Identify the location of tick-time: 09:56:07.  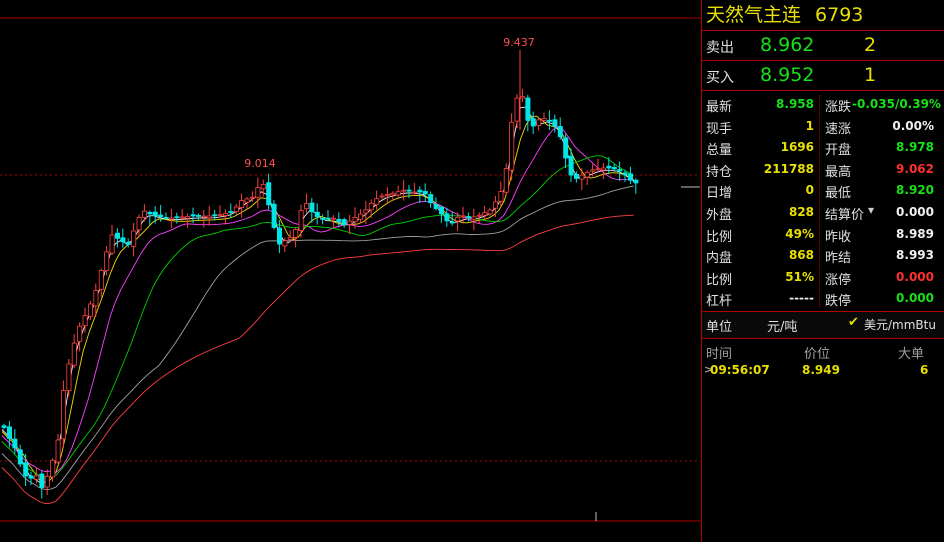
(740, 370).